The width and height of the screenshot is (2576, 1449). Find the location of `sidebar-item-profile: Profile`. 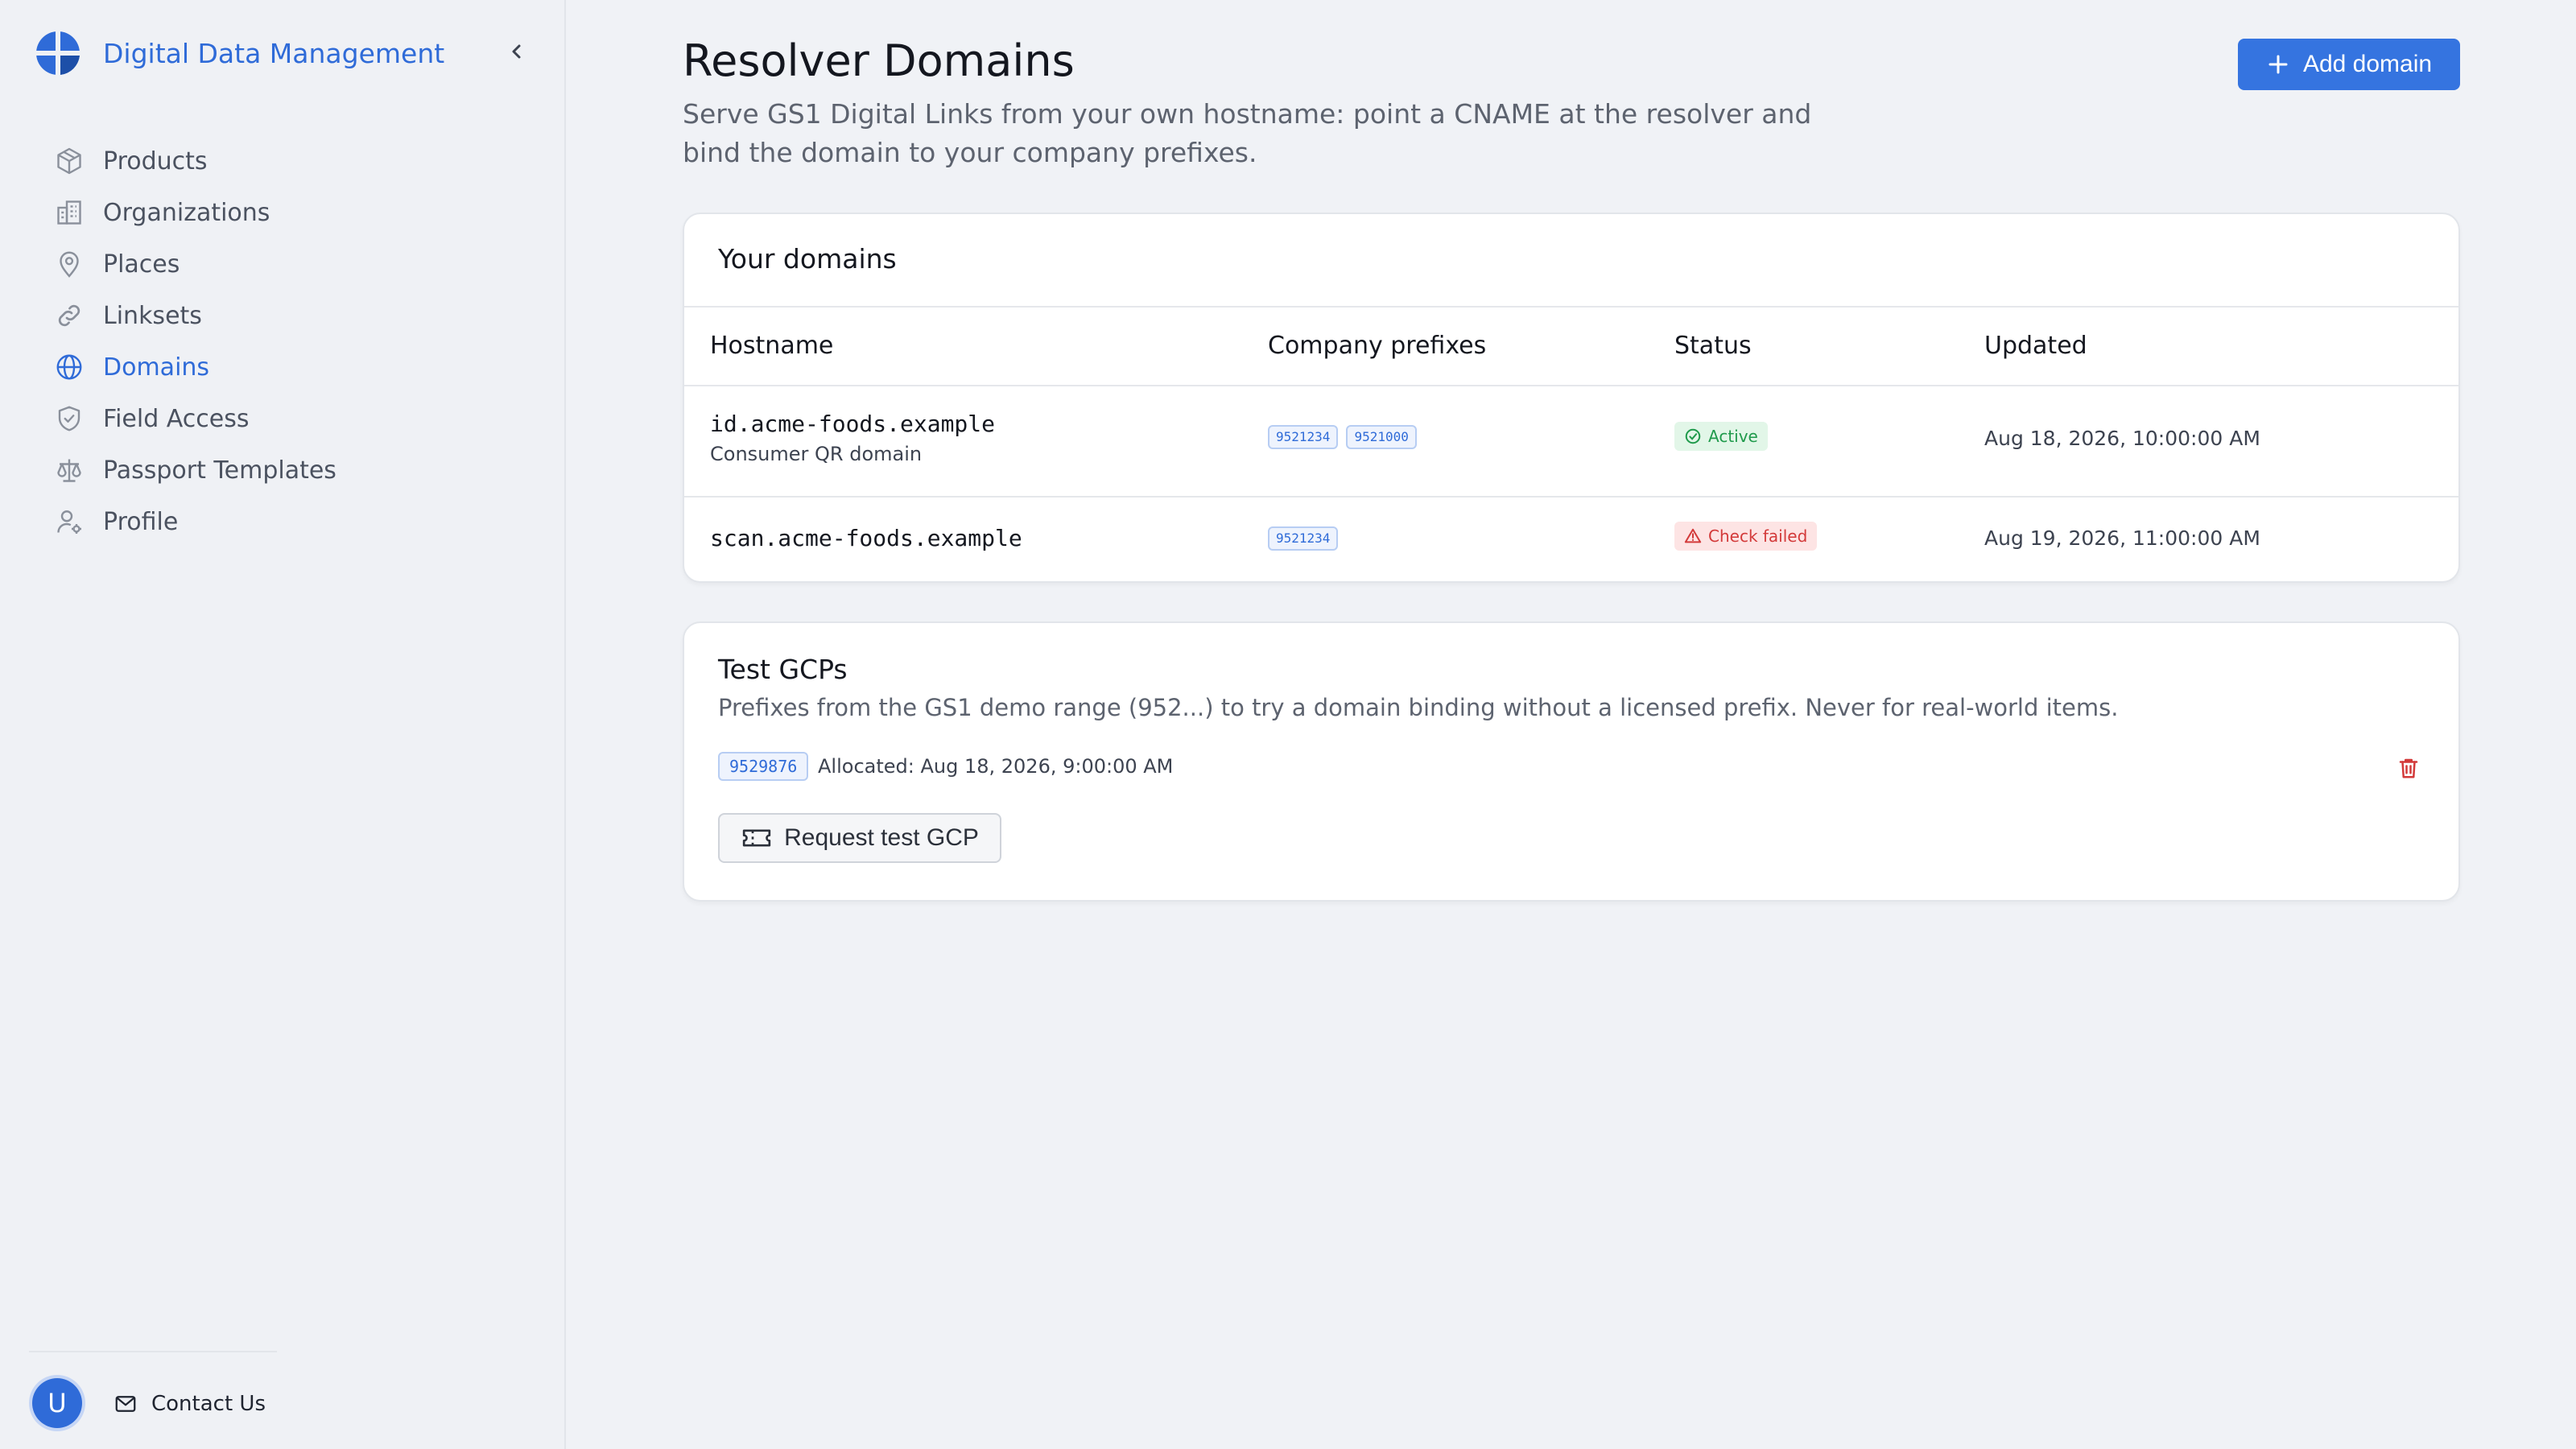

sidebar-item-profile: Profile is located at coordinates (194, 521).